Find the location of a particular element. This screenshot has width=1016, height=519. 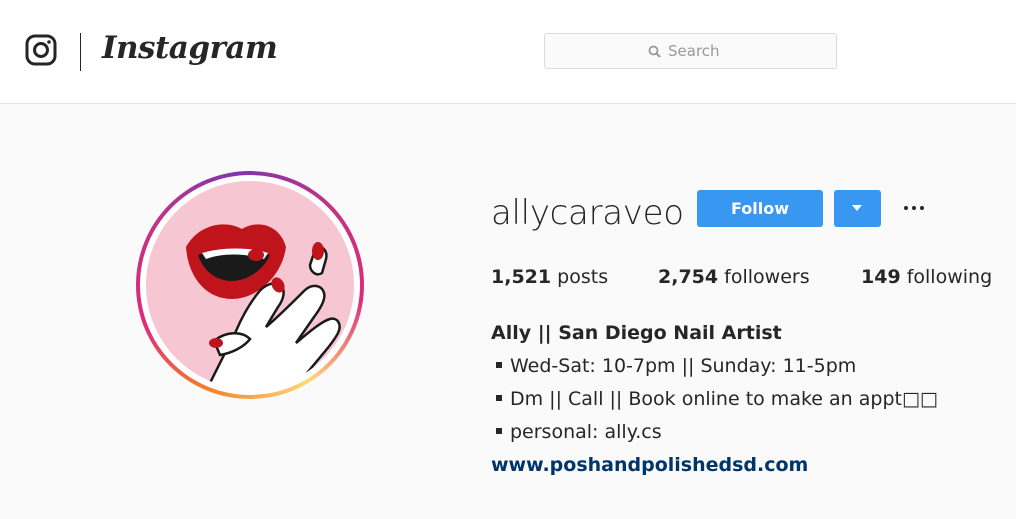

instagram-camera-icon is located at coordinates (41, 50).